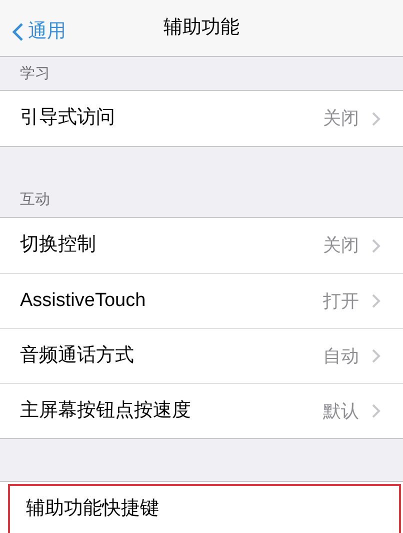 This screenshot has height=533, width=403. What do you see at coordinates (106, 410) in the screenshot?
I see `row-label: 主屏幕按钮点按速度` at bounding box center [106, 410].